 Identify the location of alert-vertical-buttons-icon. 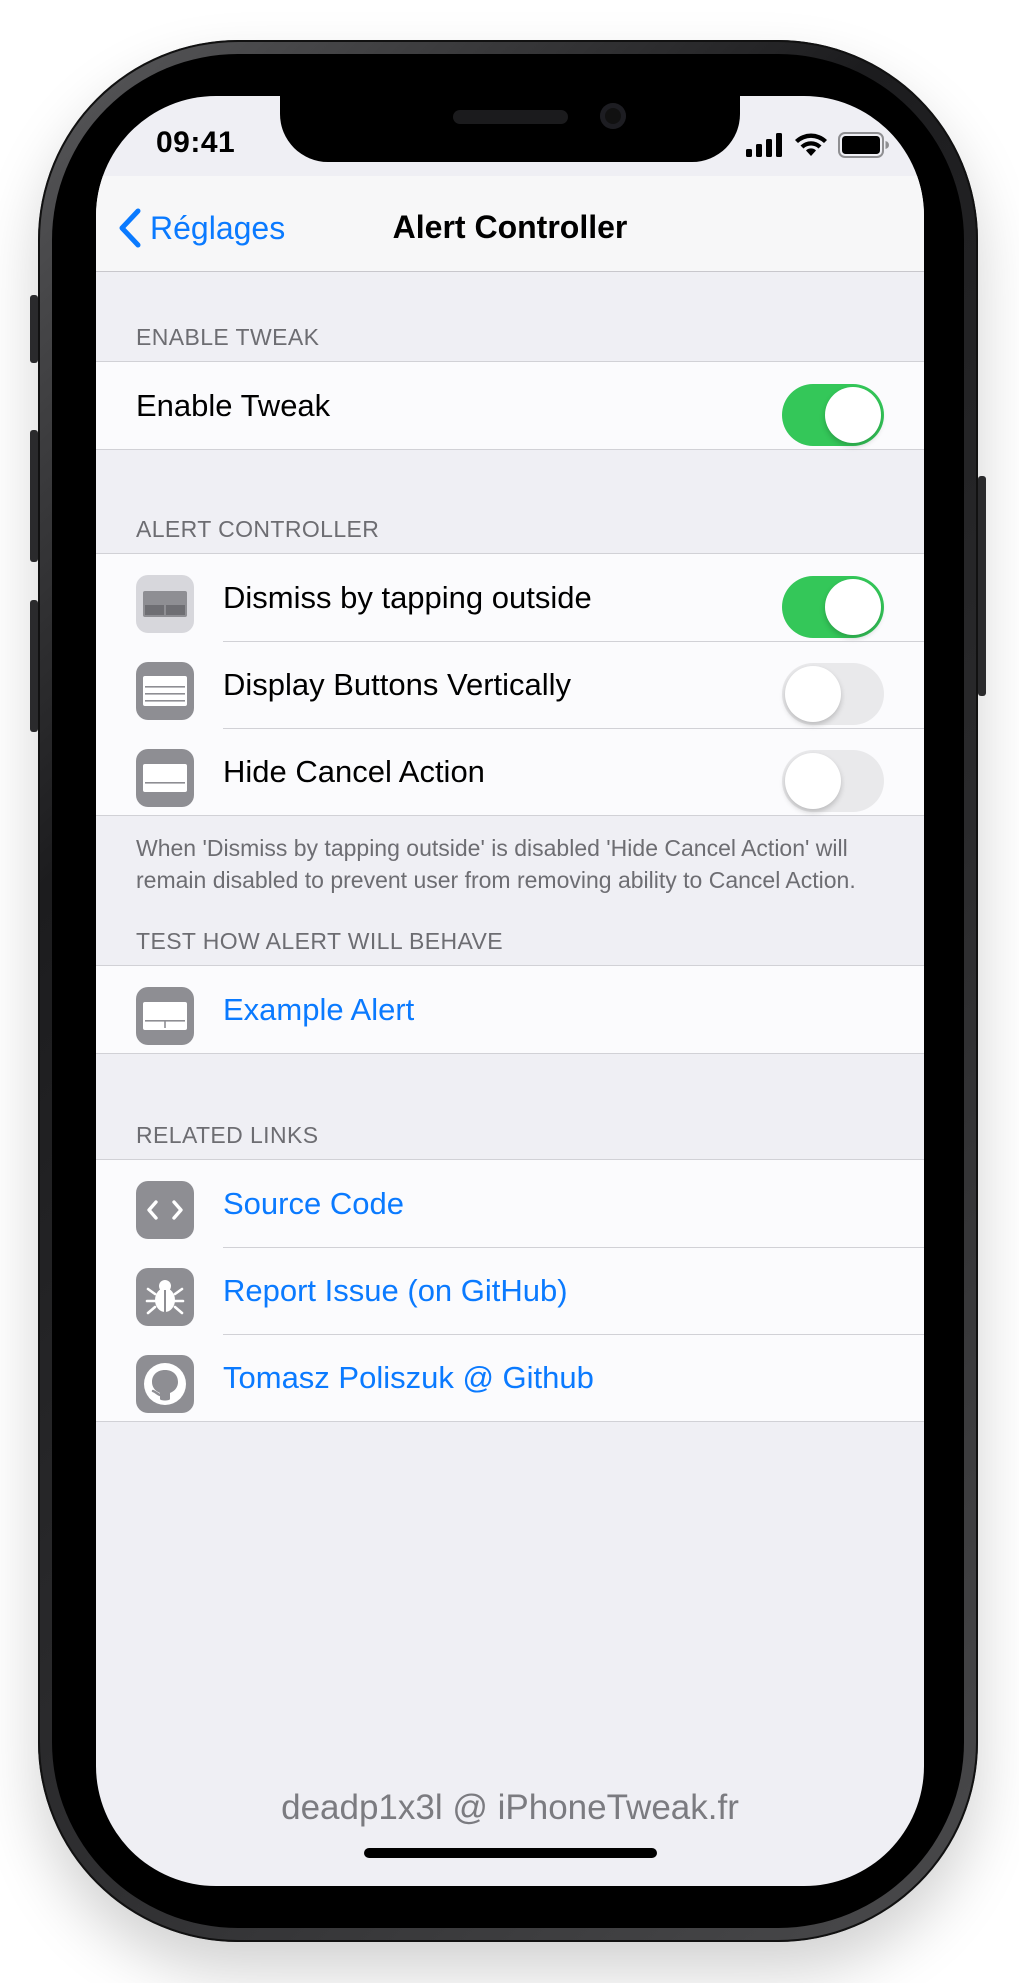
(165, 691).